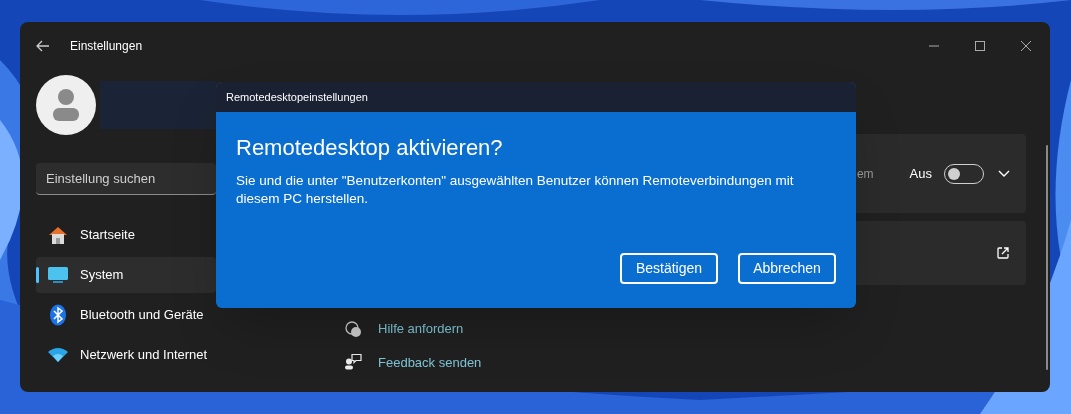  What do you see at coordinates (920, 173) in the screenshot?
I see `toggle-state-label: Aus` at bounding box center [920, 173].